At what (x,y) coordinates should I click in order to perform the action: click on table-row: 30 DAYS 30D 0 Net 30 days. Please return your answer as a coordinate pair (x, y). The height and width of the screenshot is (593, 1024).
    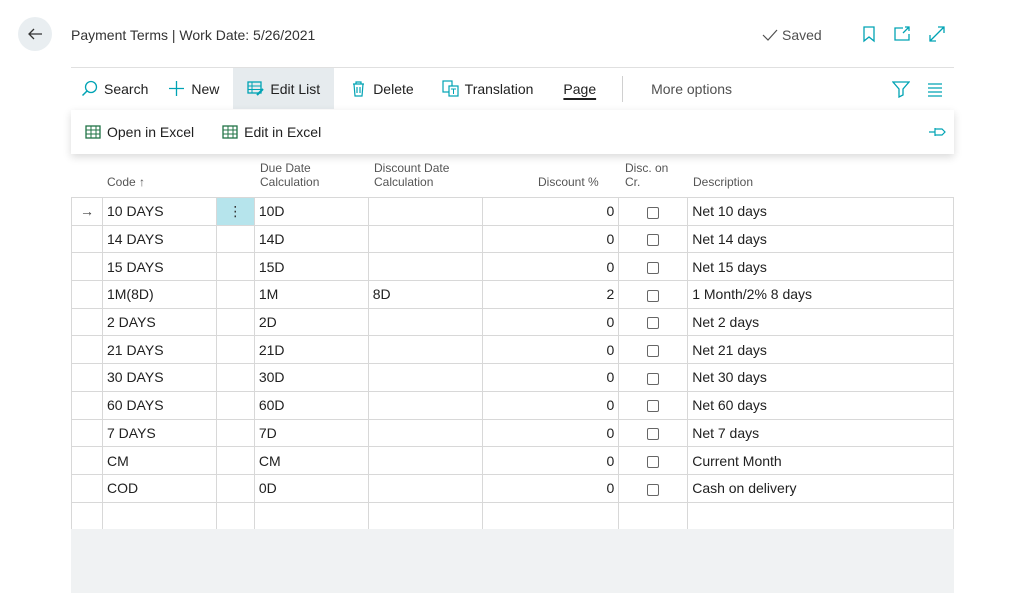
    Looking at the image, I should click on (512, 377).